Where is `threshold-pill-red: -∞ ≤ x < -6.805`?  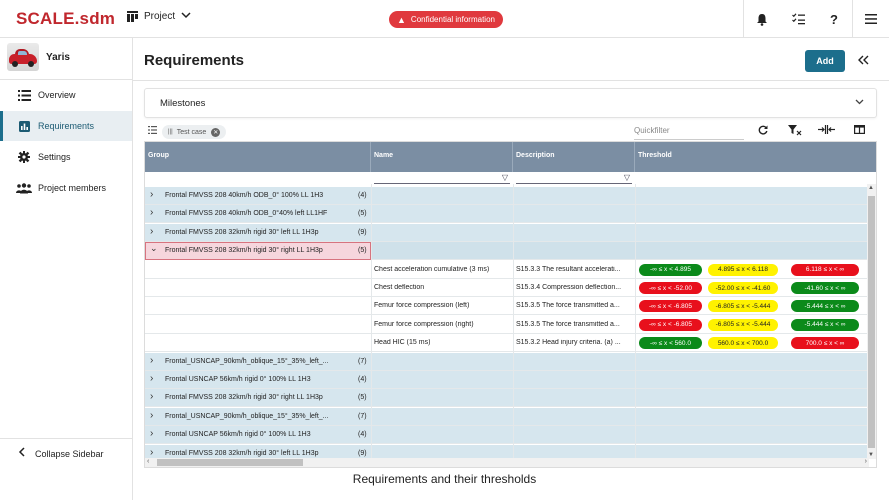 threshold-pill-red: -∞ ≤ x < -6.805 is located at coordinates (670, 324).